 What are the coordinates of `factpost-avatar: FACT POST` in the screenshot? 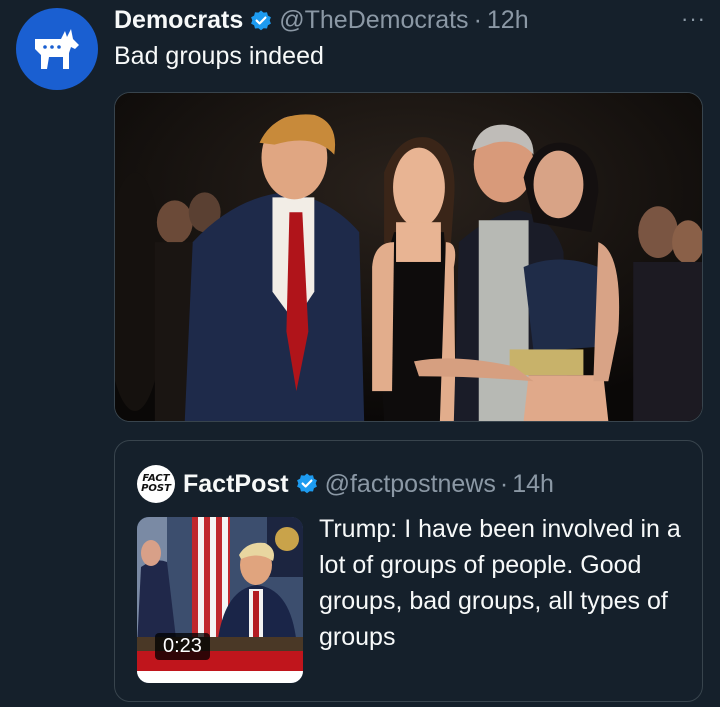 It's located at (156, 484).